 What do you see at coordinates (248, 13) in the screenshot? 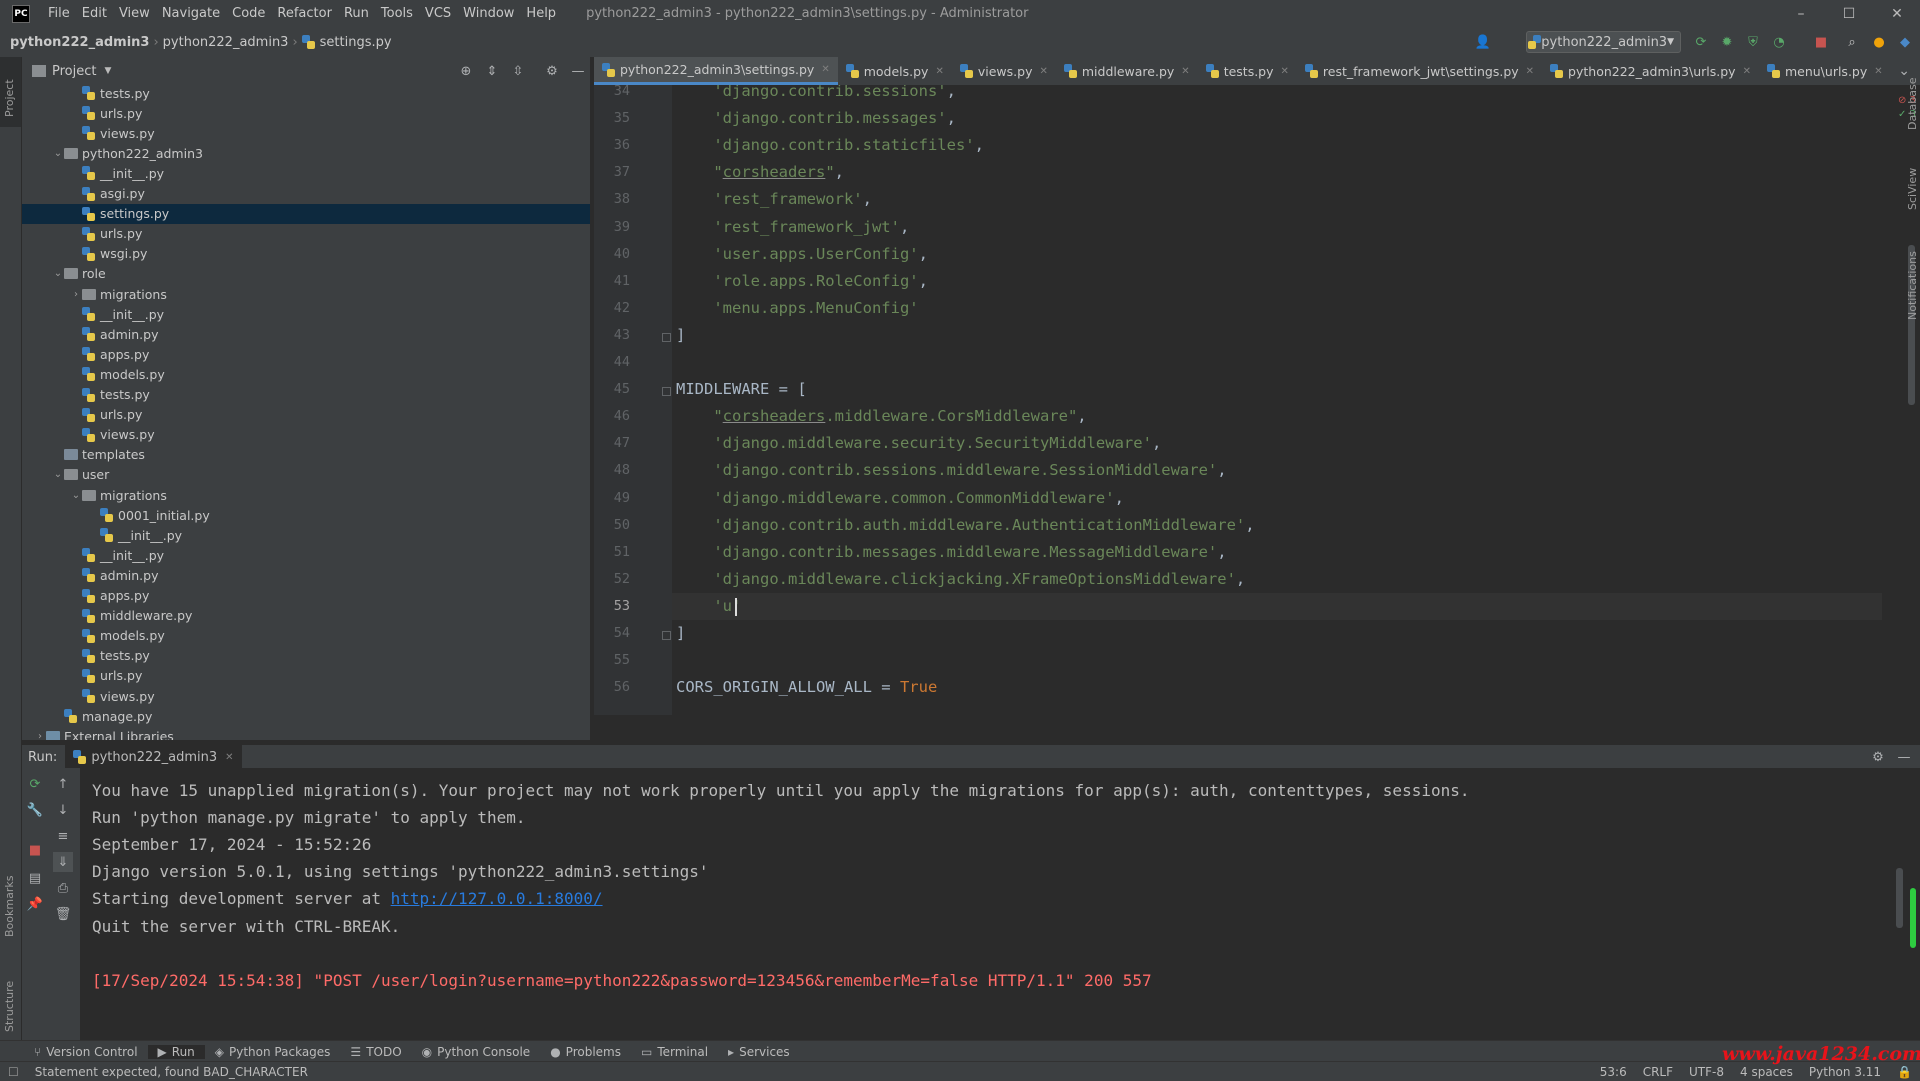
I see `menu-code: Code` at bounding box center [248, 13].